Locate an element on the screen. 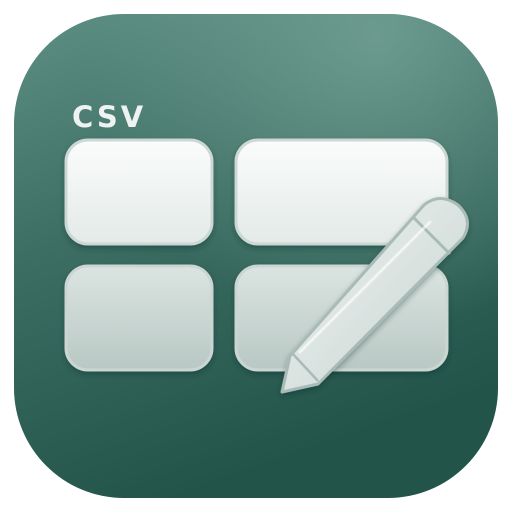  csv-label: CSV is located at coordinates (109, 117).